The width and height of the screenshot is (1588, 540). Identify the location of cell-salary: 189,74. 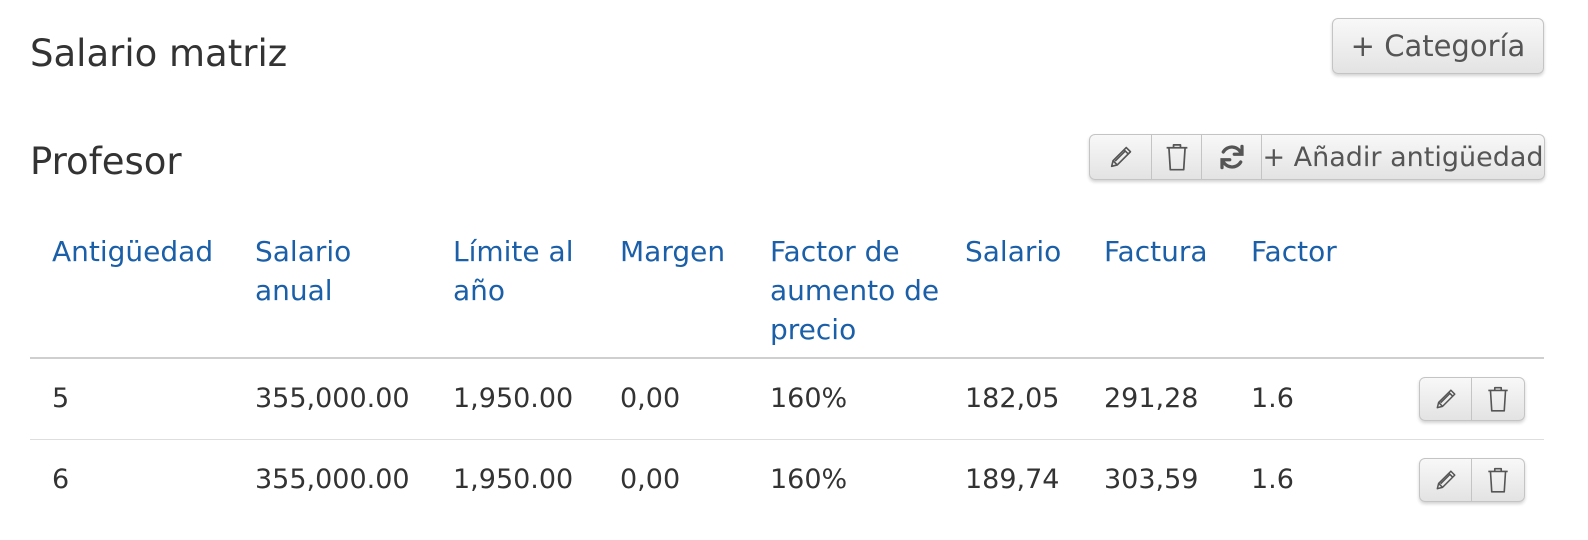
(1012, 479).